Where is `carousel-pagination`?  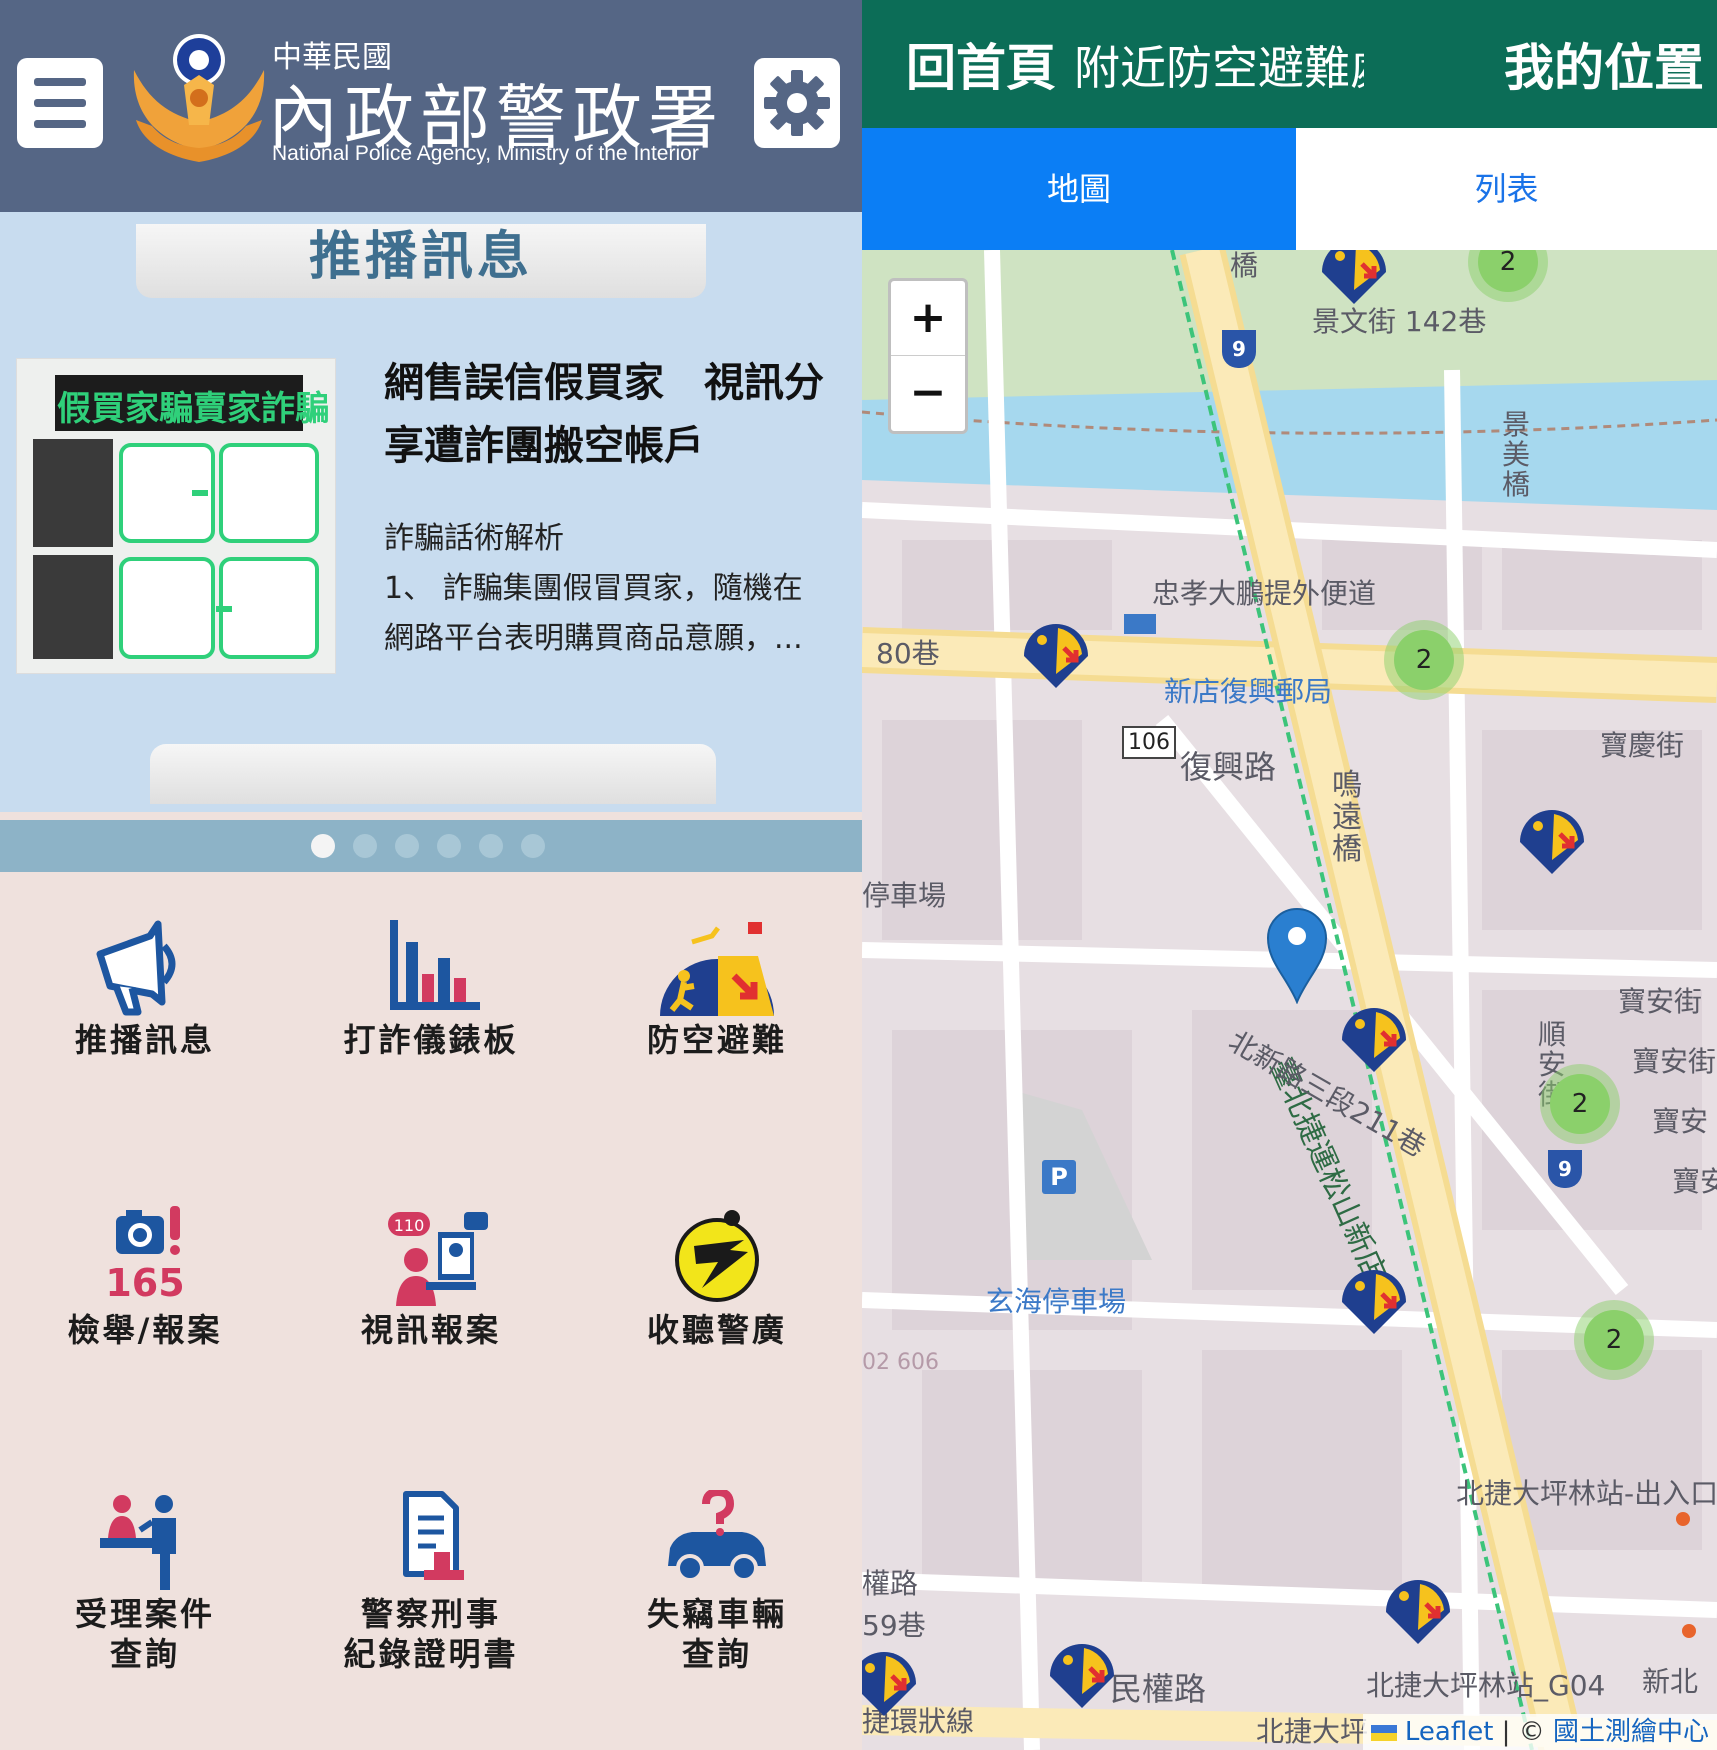 carousel-pagination is located at coordinates (431, 846).